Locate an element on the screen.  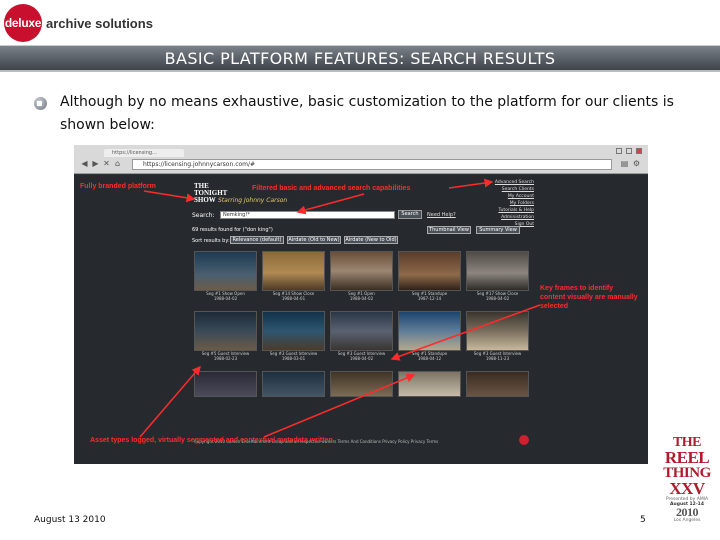
arrow-search is located at coordinates (330, 204).